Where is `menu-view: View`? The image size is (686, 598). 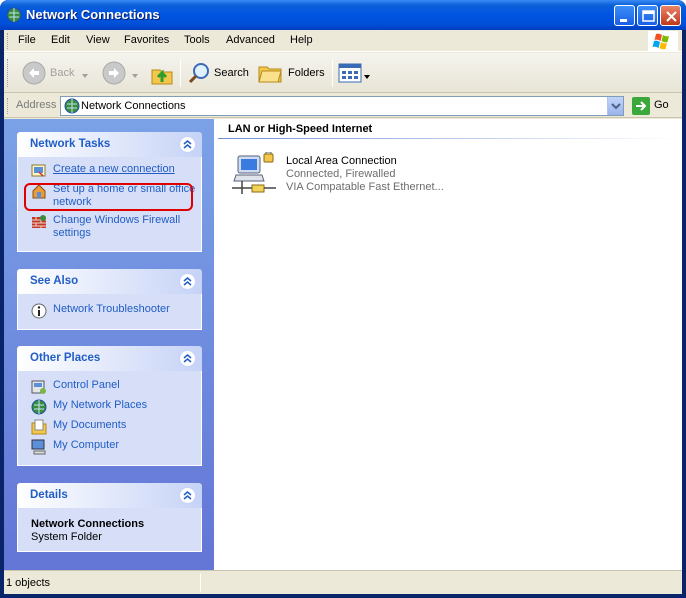
menu-view: View is located at coordinates (98, 40).